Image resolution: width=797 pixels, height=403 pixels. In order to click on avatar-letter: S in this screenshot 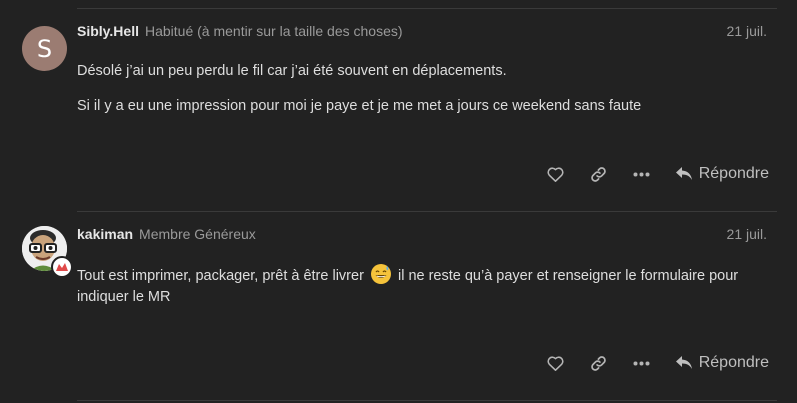, I will do `click(44, 48)`.